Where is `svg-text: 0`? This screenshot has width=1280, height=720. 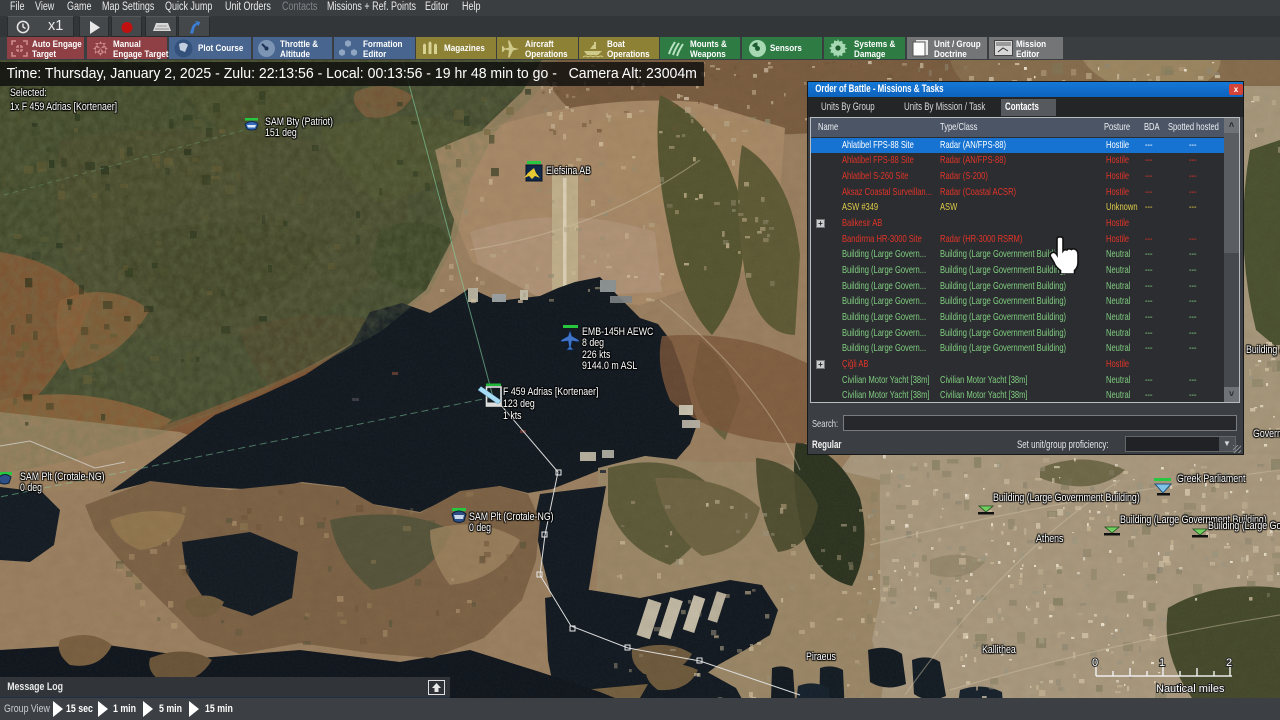
svg-text: 0 is located at coordinates (1095, 663).